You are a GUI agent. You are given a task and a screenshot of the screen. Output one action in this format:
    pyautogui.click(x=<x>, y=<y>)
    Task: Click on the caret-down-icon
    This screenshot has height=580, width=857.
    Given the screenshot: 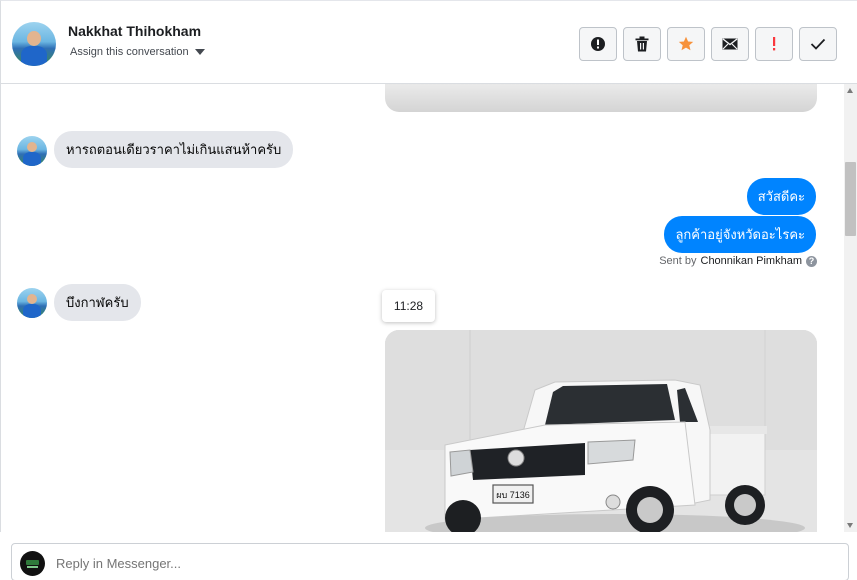 What is the action you would take?
    pyautogui.click(x=199, y=52)
    